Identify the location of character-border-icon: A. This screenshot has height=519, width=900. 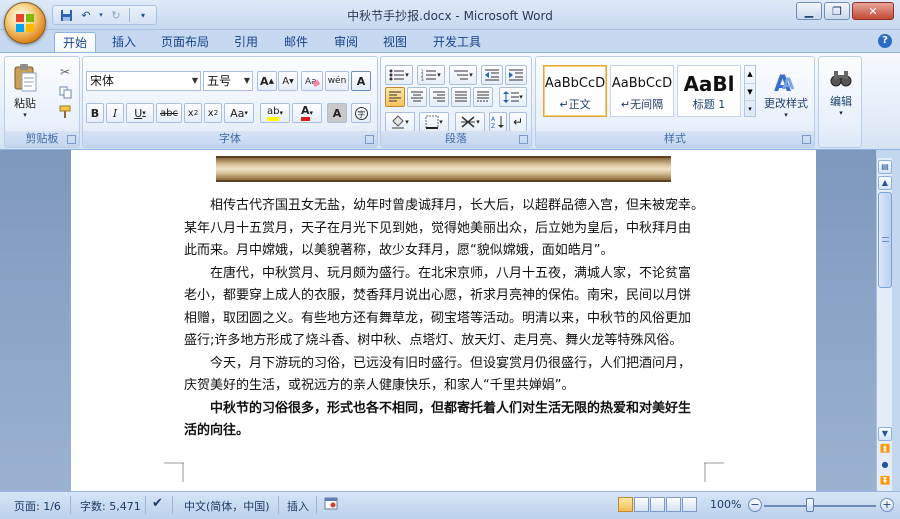
(361, 81).